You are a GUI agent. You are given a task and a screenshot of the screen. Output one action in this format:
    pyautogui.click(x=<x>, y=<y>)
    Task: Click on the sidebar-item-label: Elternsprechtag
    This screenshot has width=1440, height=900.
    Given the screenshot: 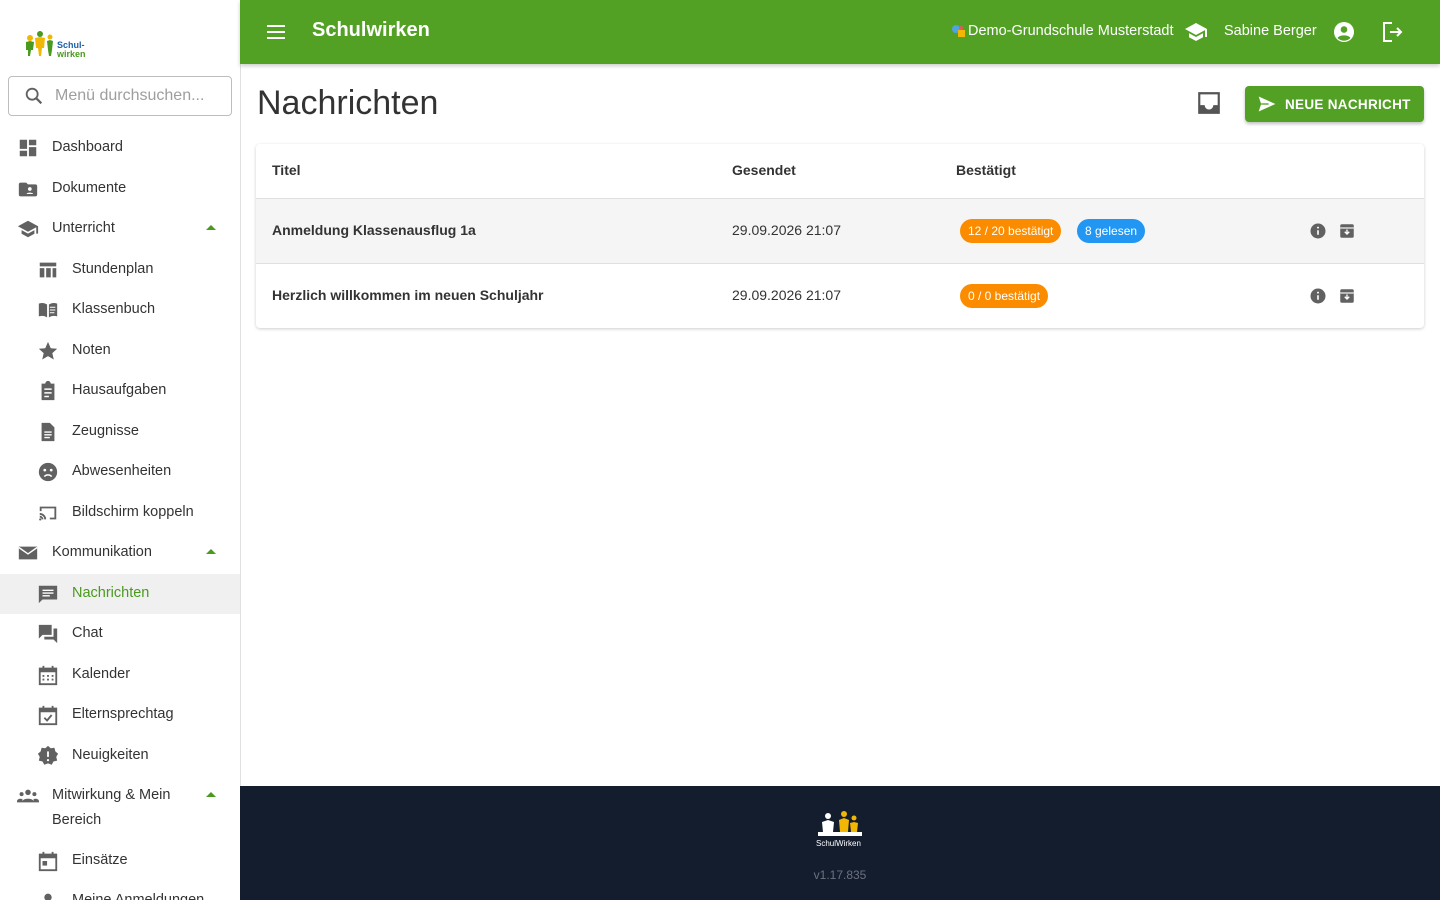 What is the action you would take?
    pyautogui.click(x=123, y=714)
    